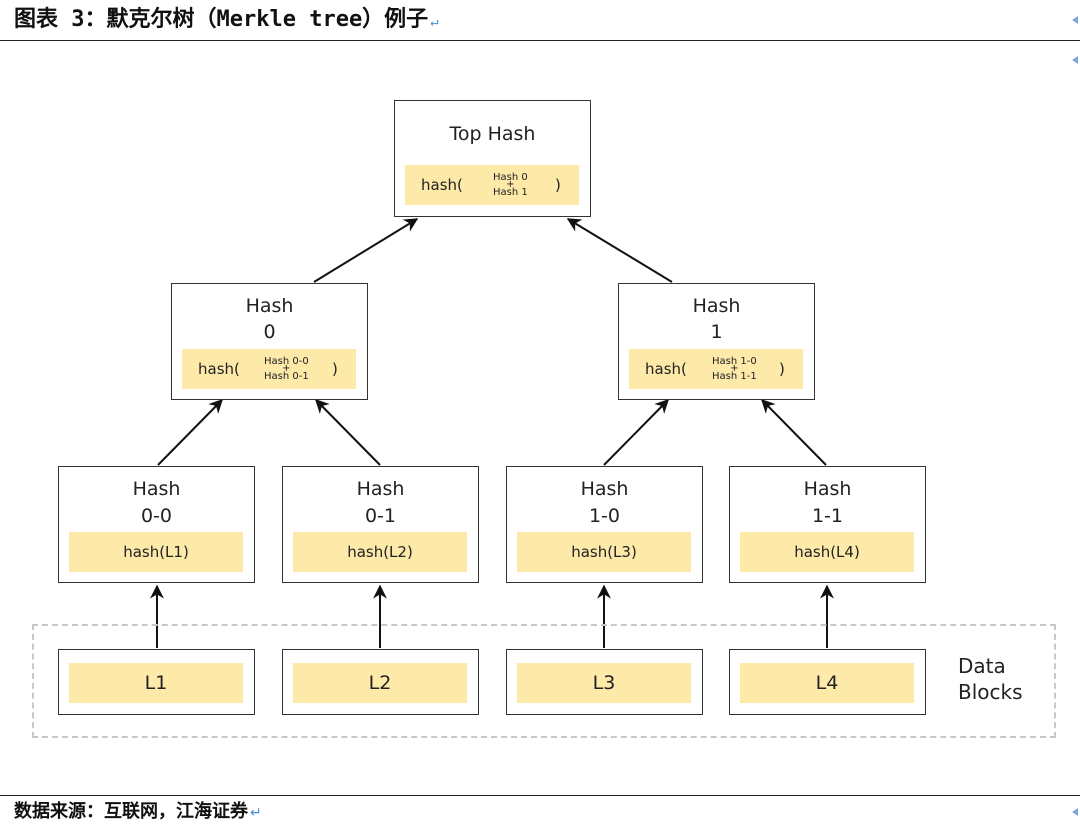  I want to click on hash-operands: Hash 0 + Hash 1, so click(510, 185).